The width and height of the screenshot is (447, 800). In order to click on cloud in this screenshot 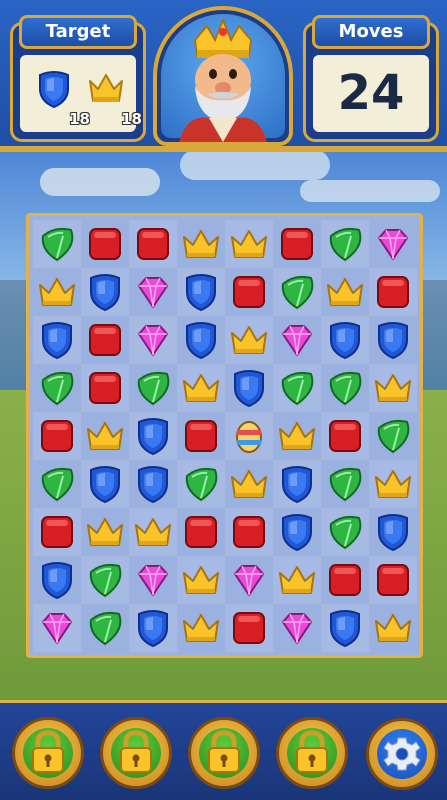, I will do `click(370, 191)`.